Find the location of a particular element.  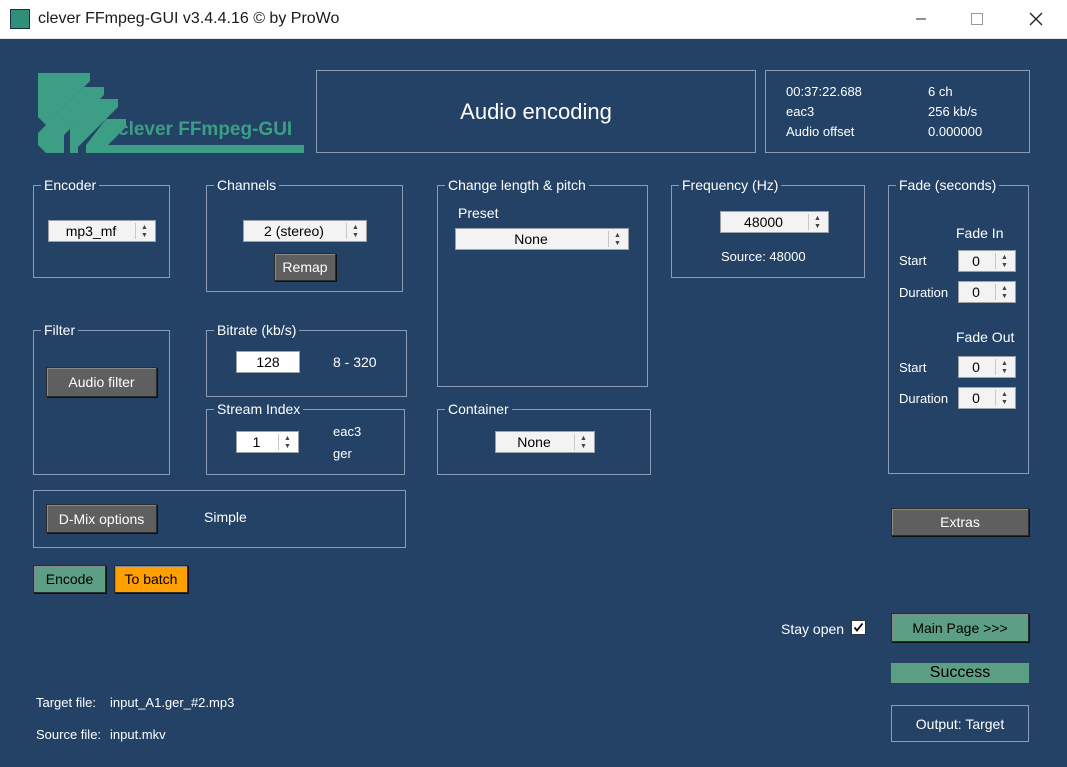

checkmark-icon is located at coordinates (858, 627).